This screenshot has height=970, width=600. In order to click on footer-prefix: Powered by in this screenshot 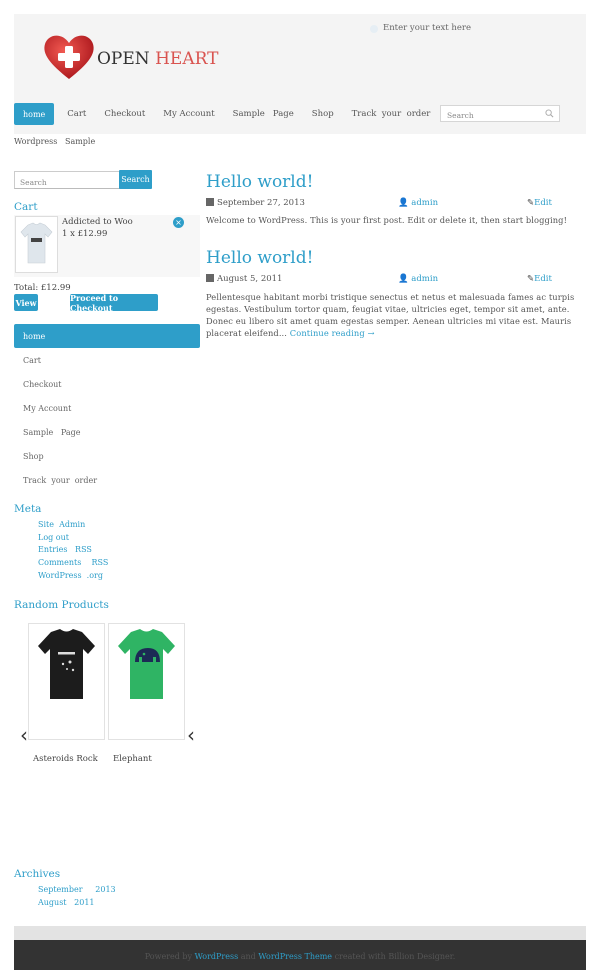, I will do `click(168, 956)`.